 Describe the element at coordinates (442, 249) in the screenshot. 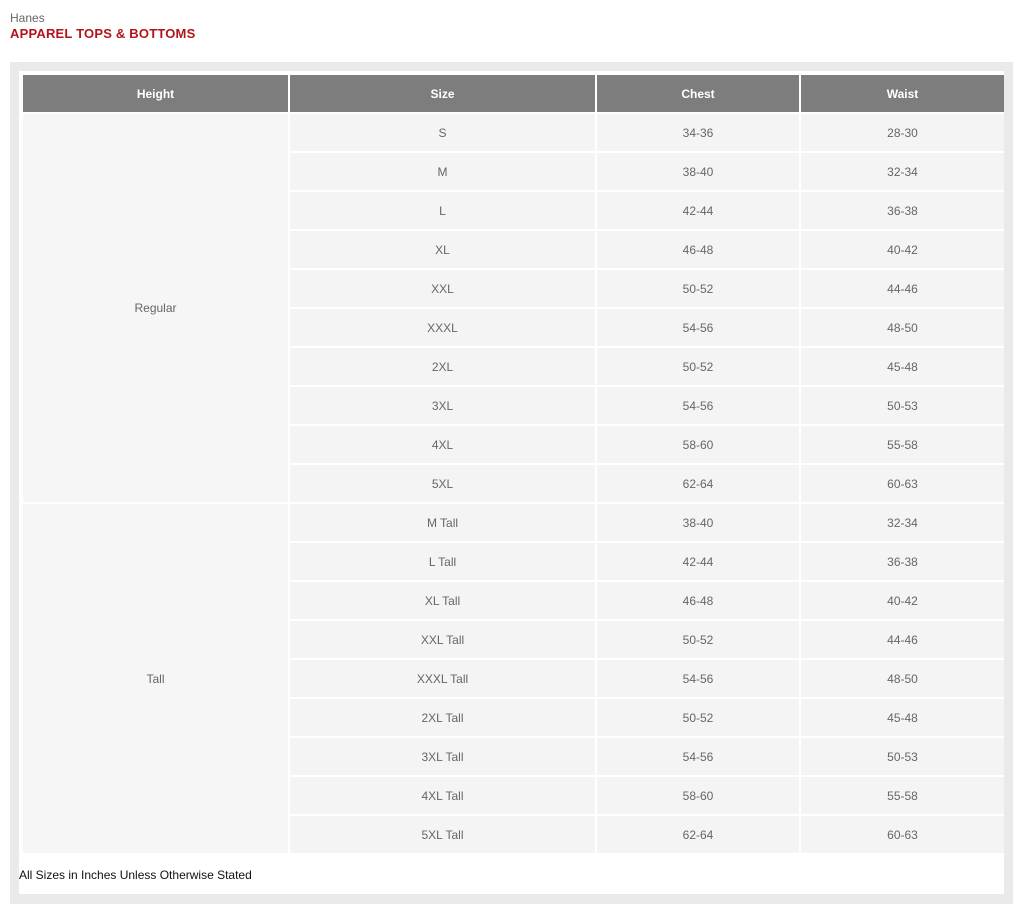

I see `size-cell: XL` at that location.